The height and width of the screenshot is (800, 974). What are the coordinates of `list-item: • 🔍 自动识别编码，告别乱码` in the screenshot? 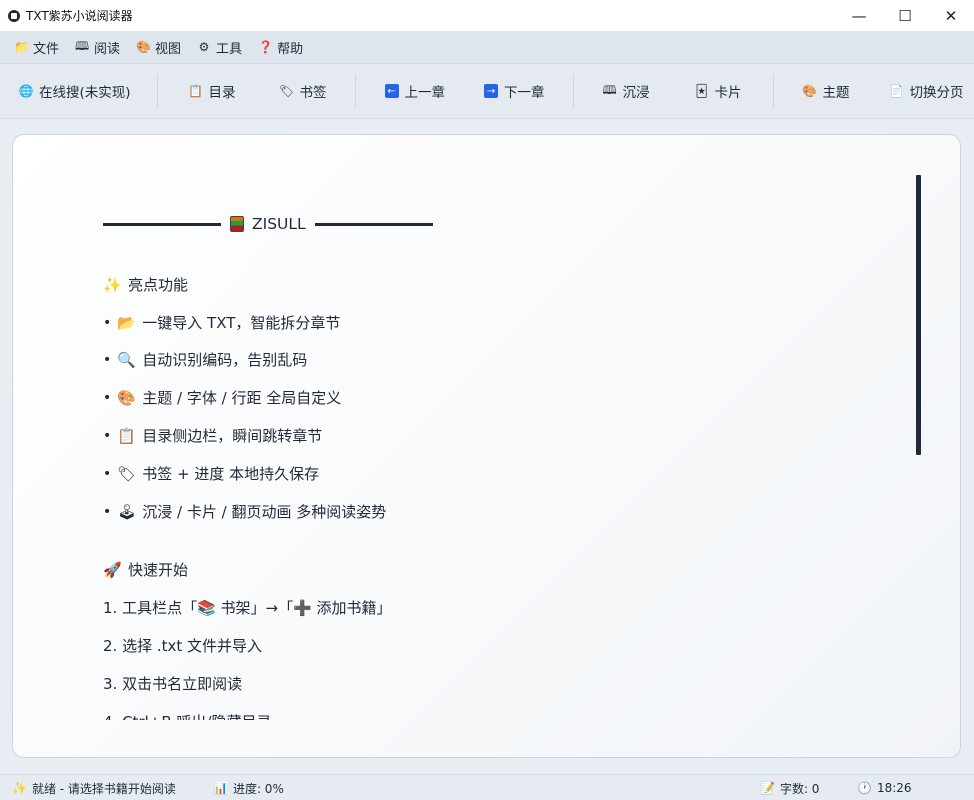 It's located at (205, 360).